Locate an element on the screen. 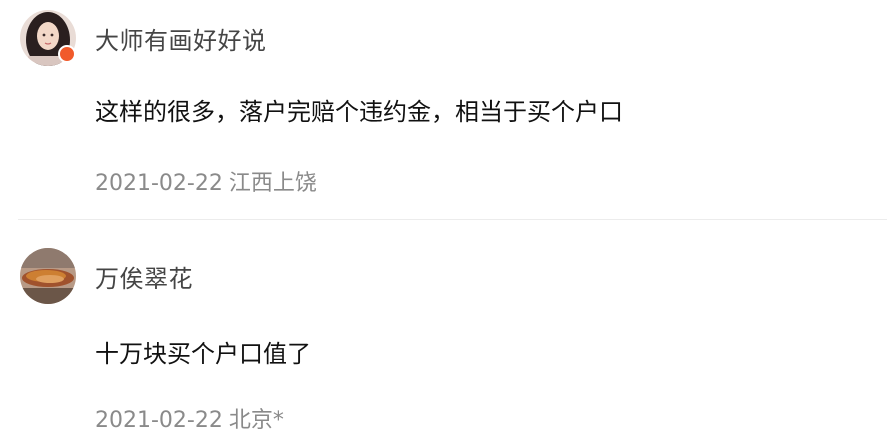 The width and height of the screenshot is (887, 435). food-photo-avatar-icon is located at coordinates (48, 276).